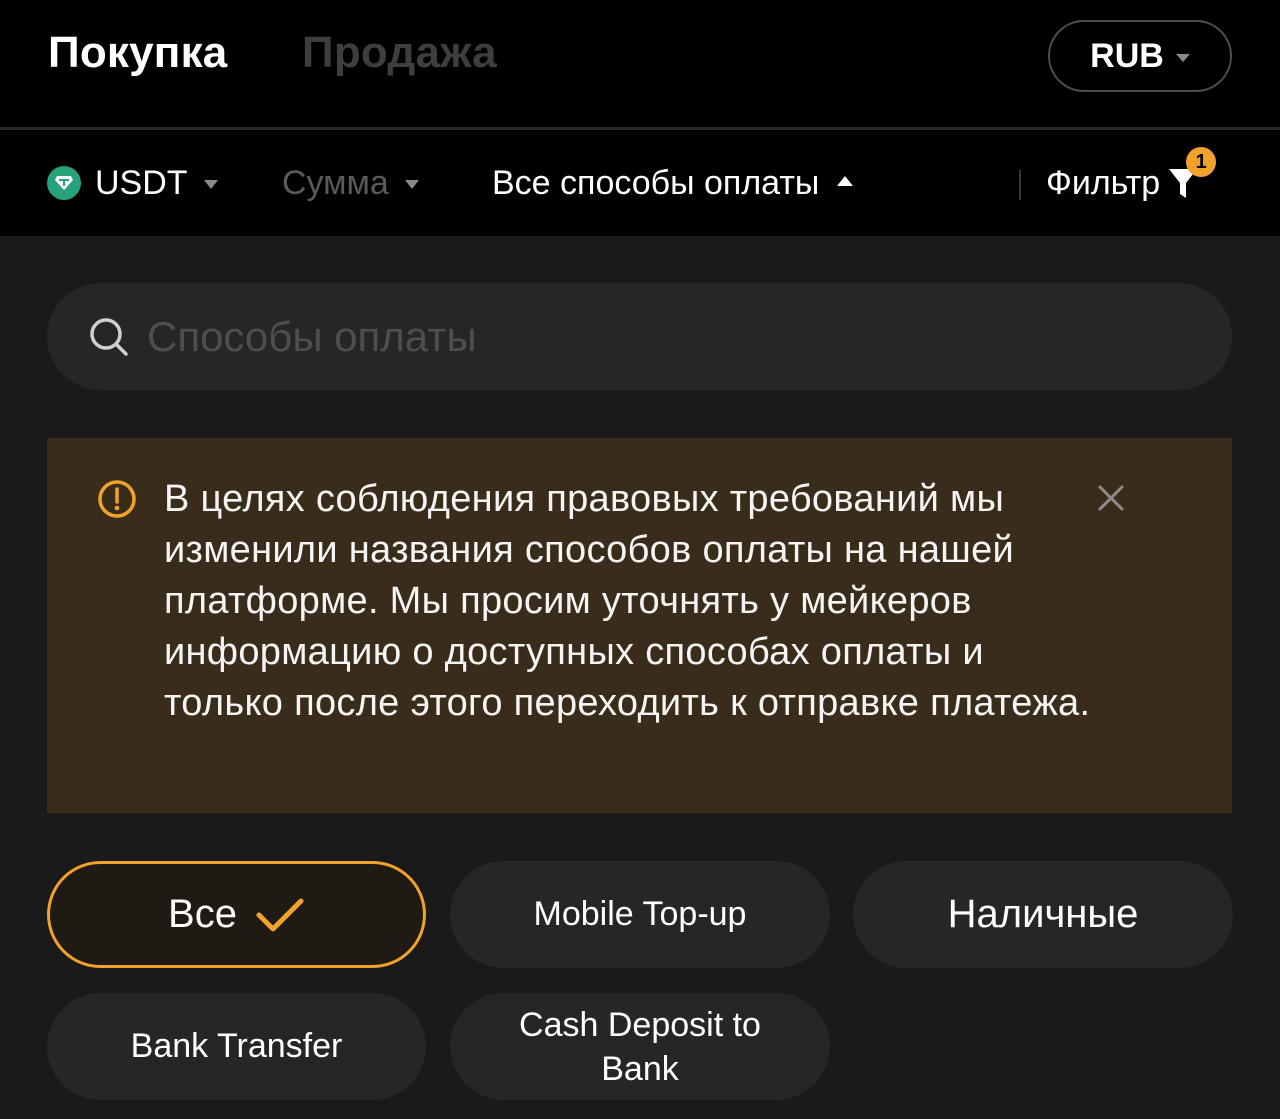  What do you see at coordinates (1201, 162) in the screenshot?
I see `filter-count-badge: 1` at bounding box center [1201, 162].